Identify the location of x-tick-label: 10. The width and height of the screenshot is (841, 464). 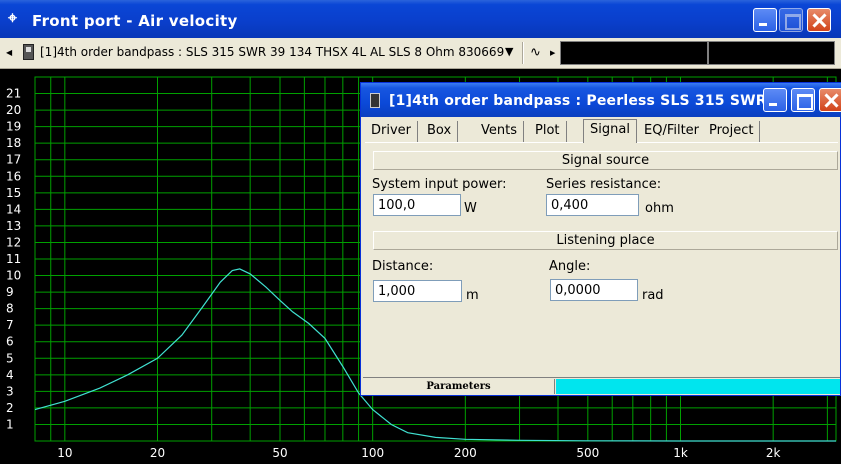
(64, 453).